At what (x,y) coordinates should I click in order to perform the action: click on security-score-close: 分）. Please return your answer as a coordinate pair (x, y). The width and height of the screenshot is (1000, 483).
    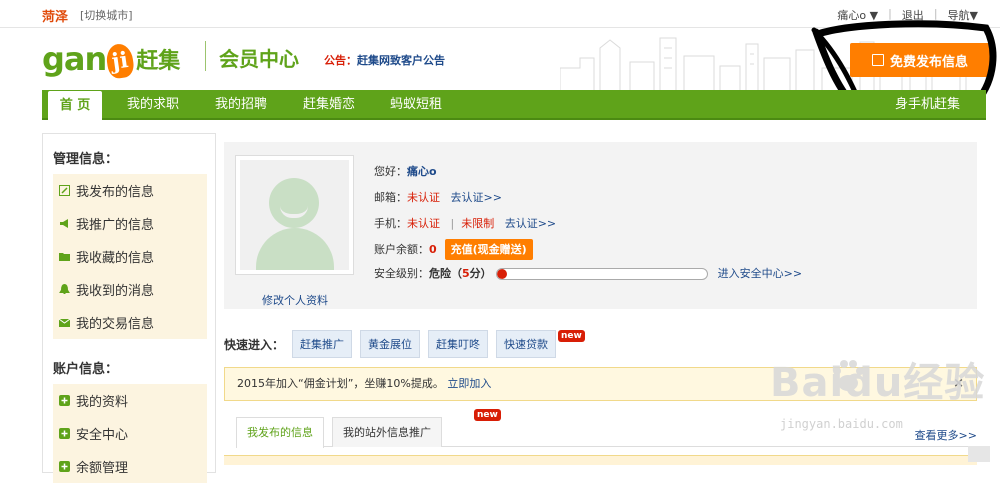
    Looking at the image, I should click on (480, 273).